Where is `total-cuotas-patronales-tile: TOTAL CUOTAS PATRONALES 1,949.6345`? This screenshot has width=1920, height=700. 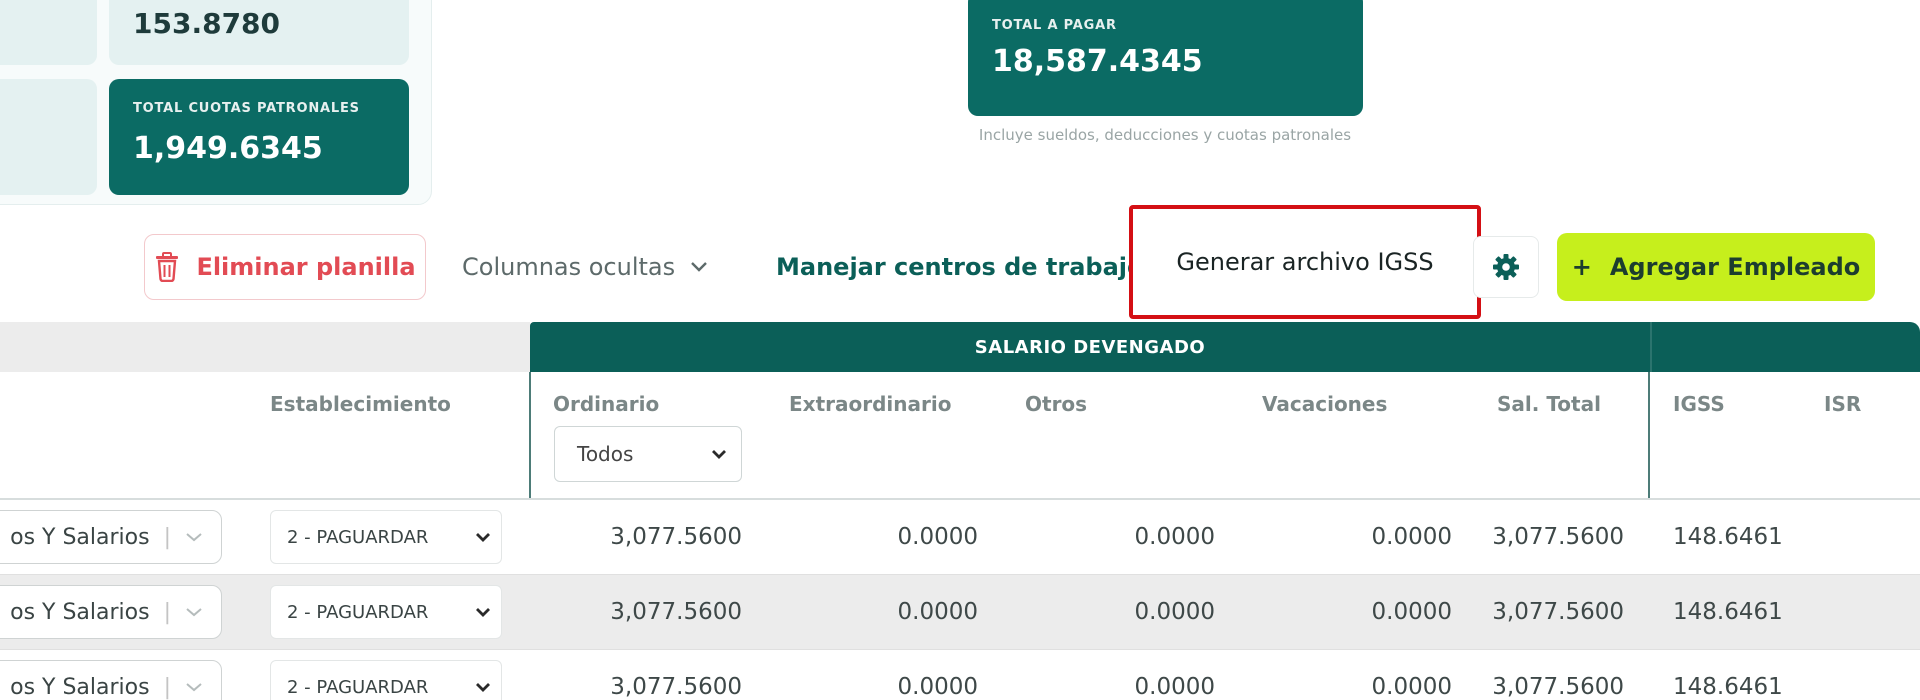
total-cuotas-patronales-tile: TOTAL CUOTAS PATRONALES 1,949.6345 is located at coordinates (259, 137).